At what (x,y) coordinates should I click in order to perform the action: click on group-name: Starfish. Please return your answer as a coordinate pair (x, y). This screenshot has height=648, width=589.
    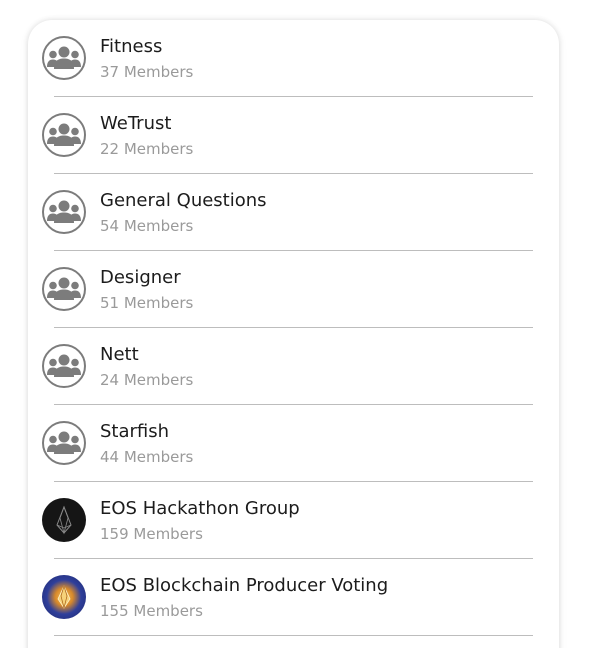
    Looking at the image, I should click on (135, 431).